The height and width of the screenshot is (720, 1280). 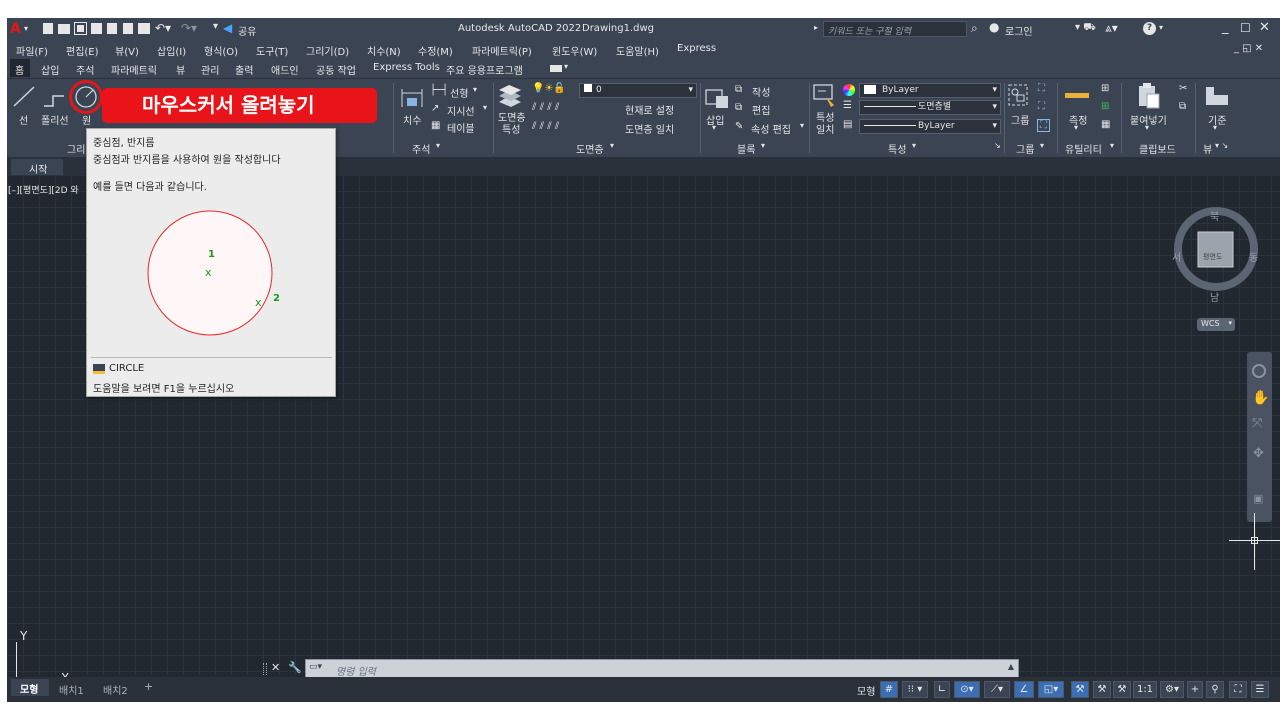 What do you see at coordinates (127, 50) in the screenshot?
I see `menu-view: 뷰(V)` at bounding box center [127, 50].